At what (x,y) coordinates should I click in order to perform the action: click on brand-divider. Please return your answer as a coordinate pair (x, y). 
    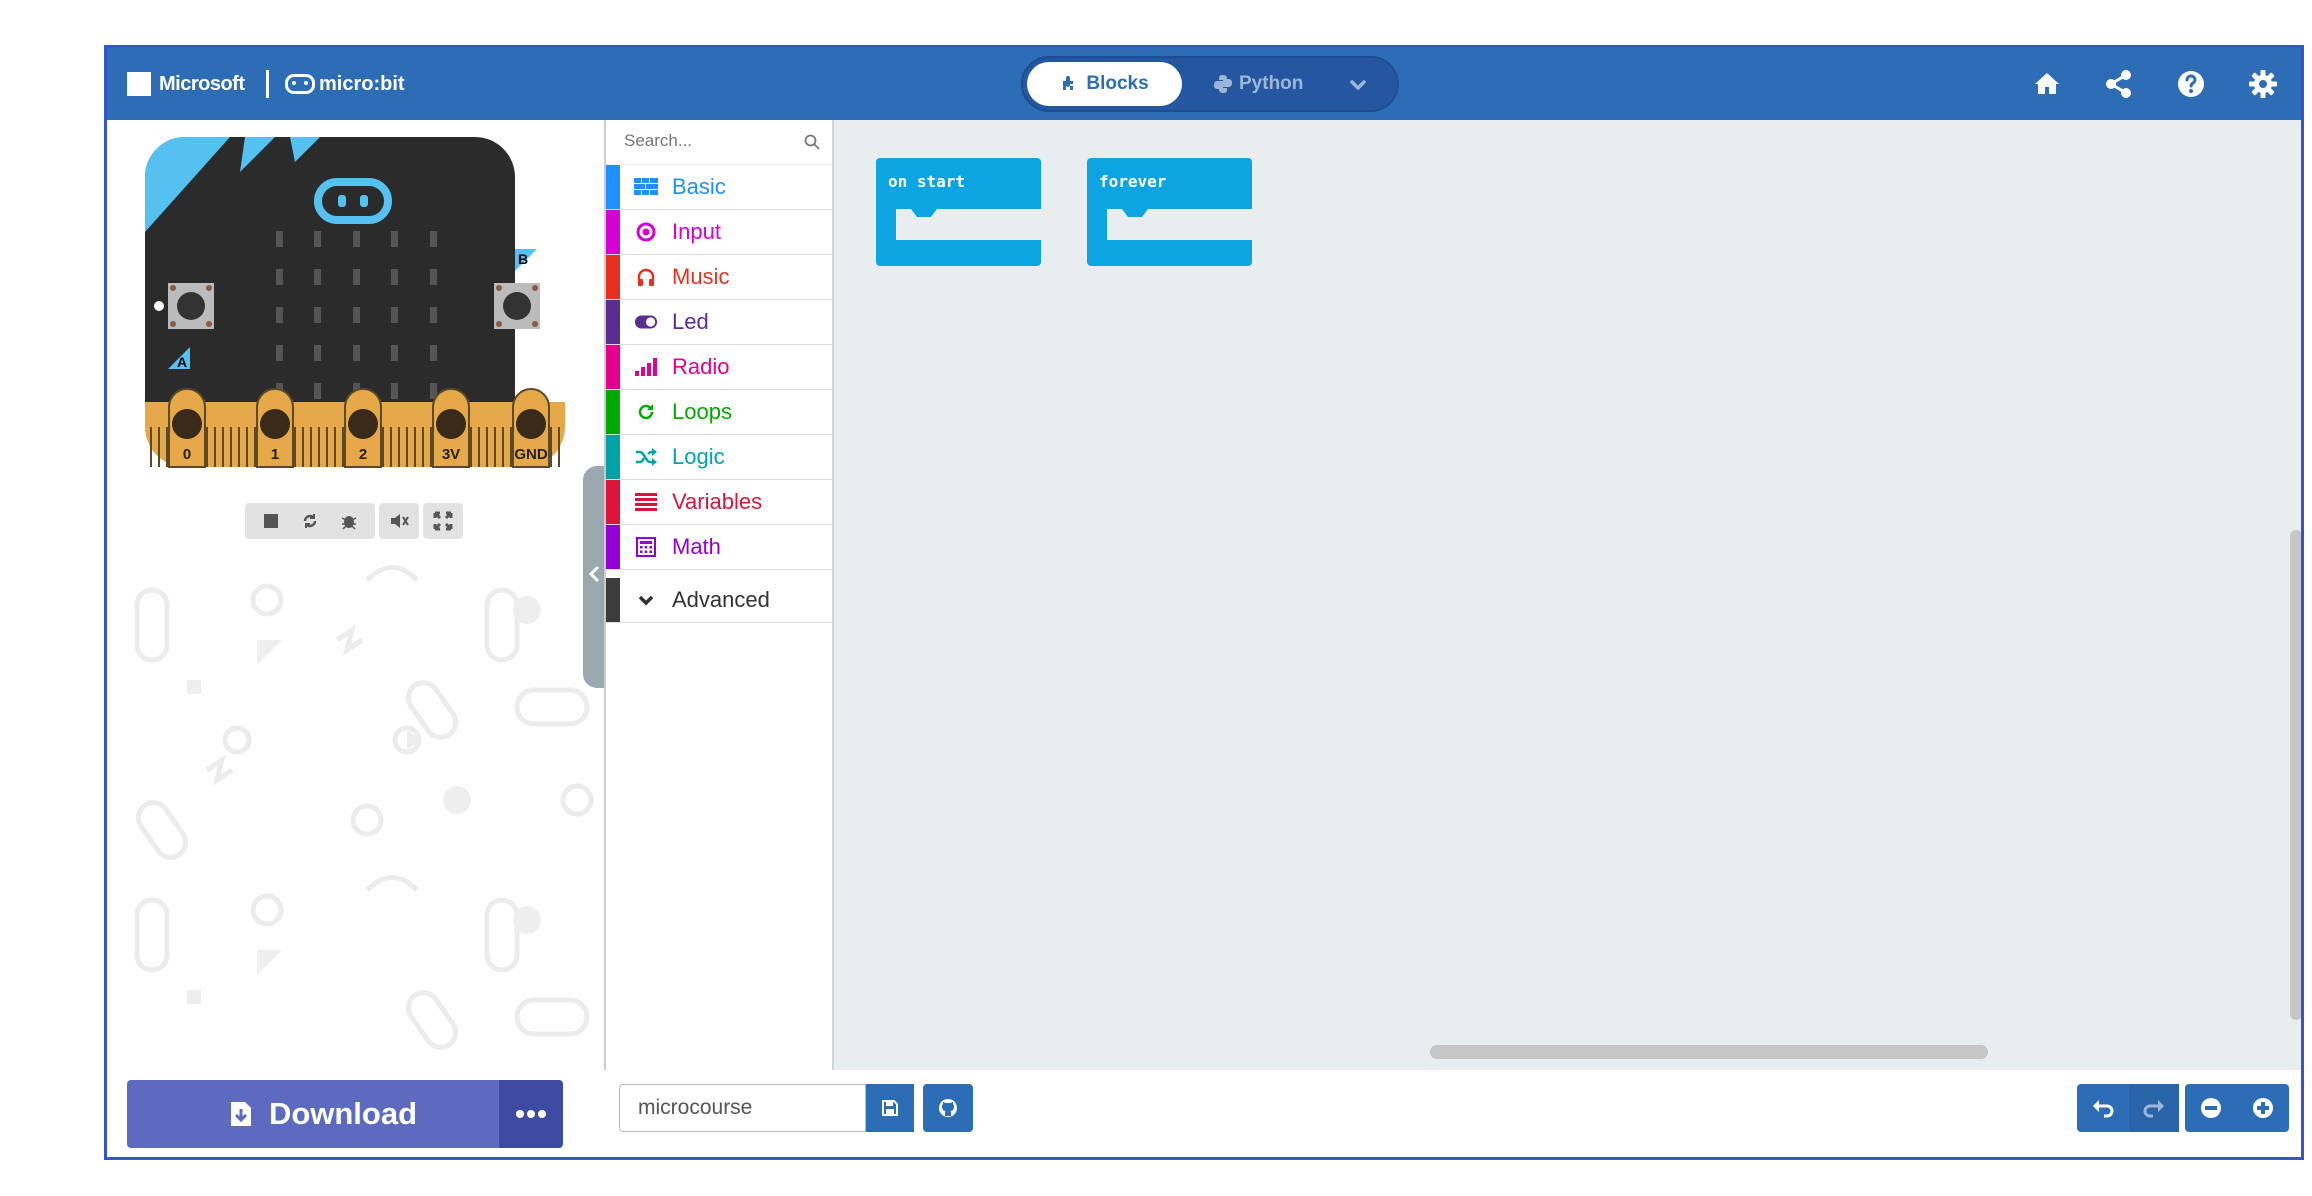
    Looking at the image, I should click on (267, 84).